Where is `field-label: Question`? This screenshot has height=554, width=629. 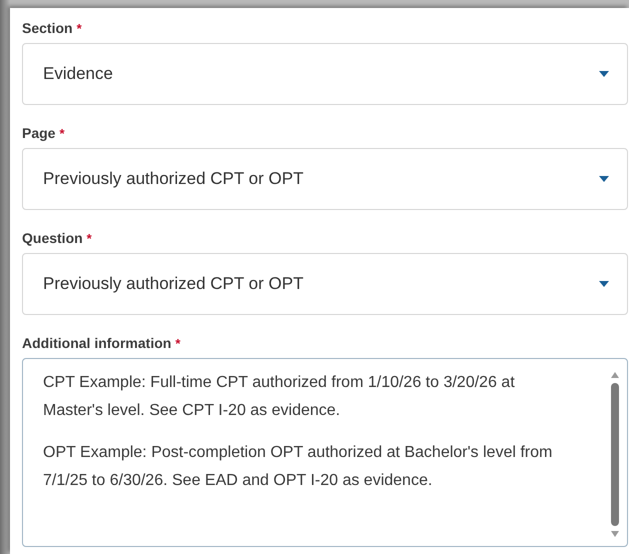 field-label: Question is located at coordinates (52, 238).